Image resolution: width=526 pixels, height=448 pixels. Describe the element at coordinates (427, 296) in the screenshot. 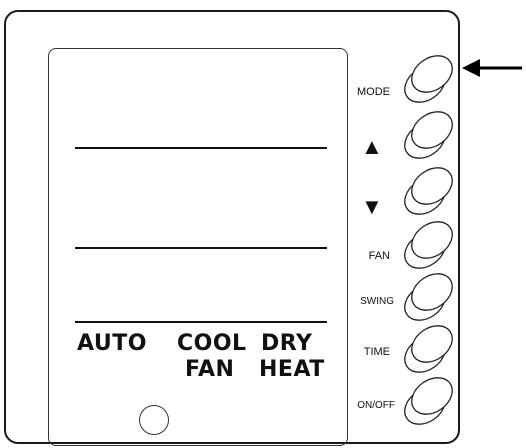

I see `swing-button` at that location.